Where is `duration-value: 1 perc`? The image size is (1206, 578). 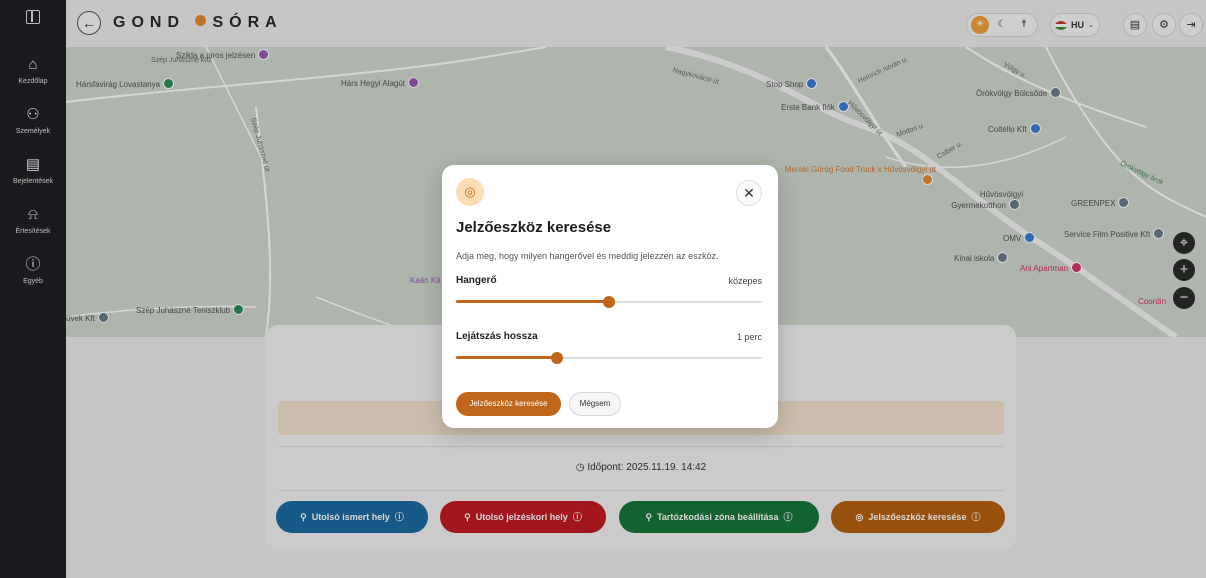 duration-value: 1 perc is located at coordinates (749, 337).